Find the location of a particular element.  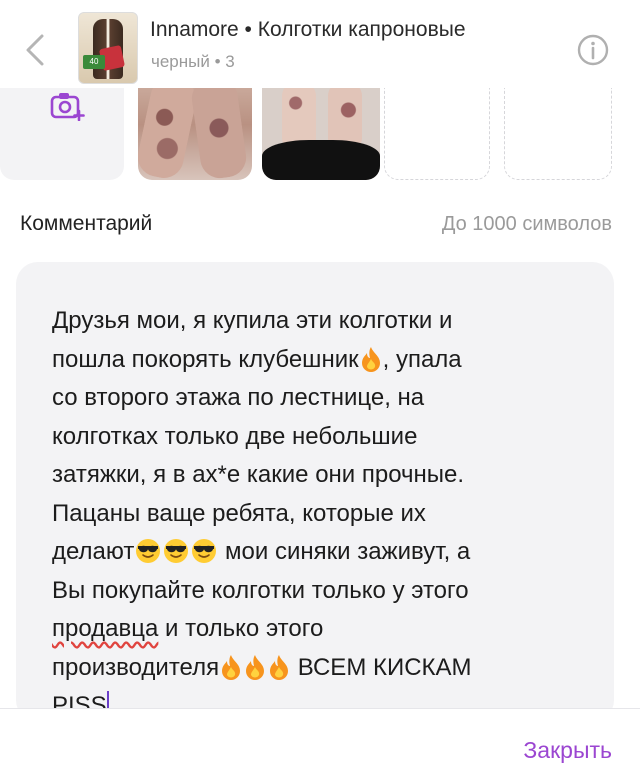

comment-line: колготках только две небольшие is located at coordinates (235, 436).